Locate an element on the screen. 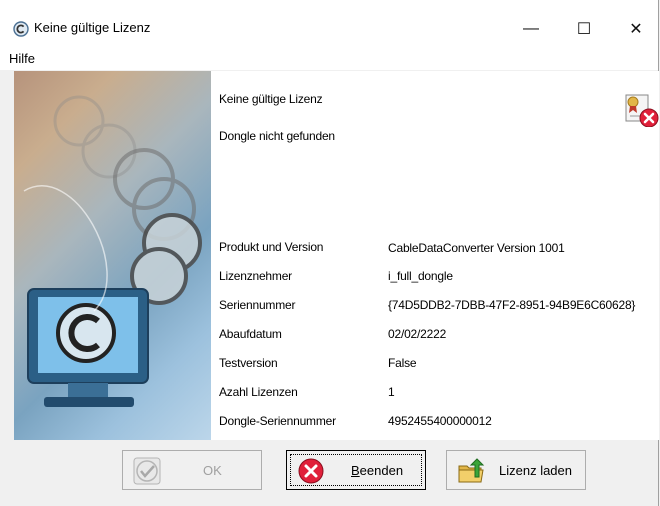 The height and width of the screenshot is (506, 660). close-icon: ✕ is located at coordinates (636, 29).